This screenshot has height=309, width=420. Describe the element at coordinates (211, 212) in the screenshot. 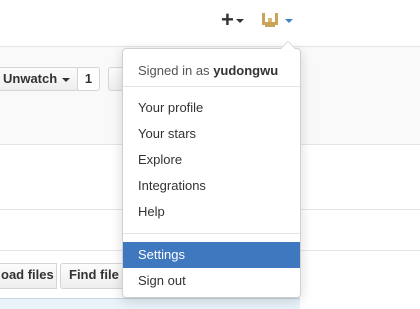

I see `menu-item-help: Help` at that location.